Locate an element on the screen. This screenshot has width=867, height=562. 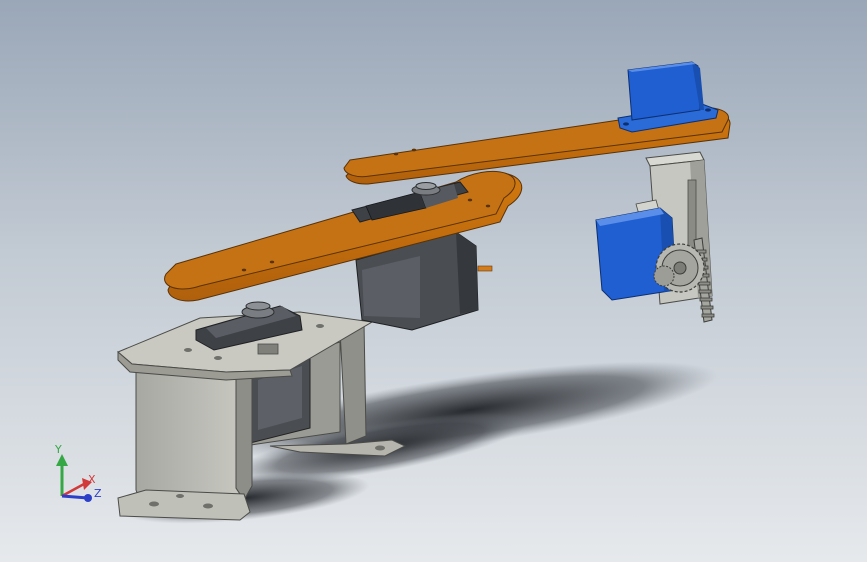
triad-x-label: X is located at coordinates (92, 479).